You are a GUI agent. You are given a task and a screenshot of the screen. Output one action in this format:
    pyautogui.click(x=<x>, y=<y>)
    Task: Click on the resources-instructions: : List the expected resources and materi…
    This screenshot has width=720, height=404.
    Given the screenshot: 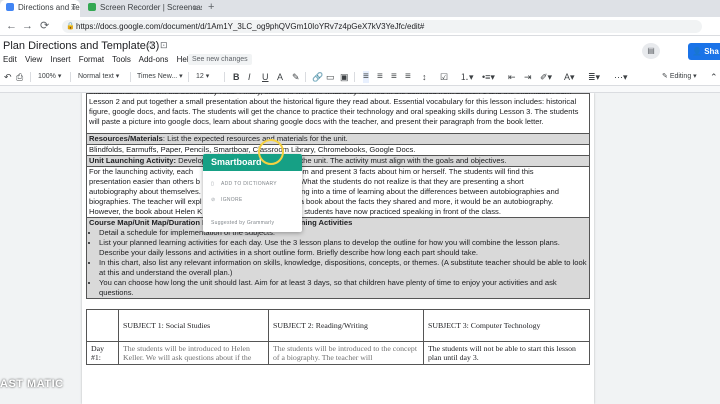 What is the action you would take?
    pyautogui.click(x=255, y=138)
    